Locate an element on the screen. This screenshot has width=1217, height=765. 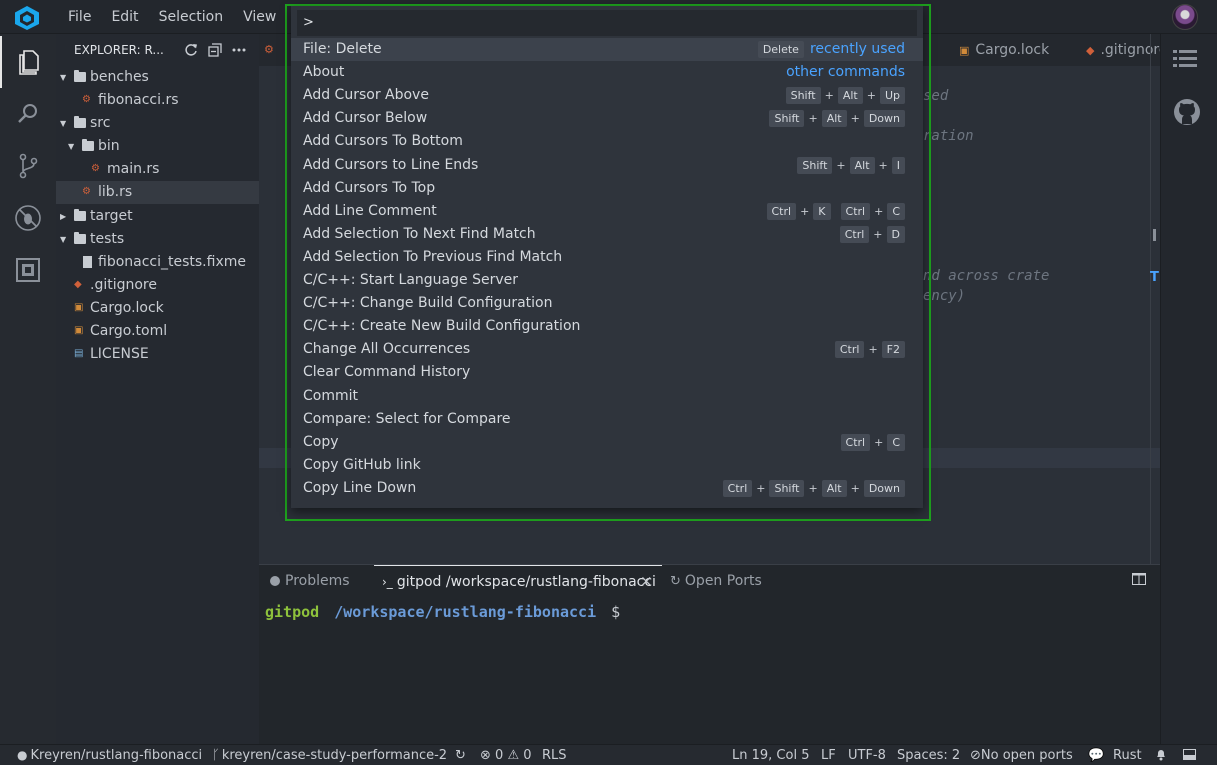
command-item: Copy Line Down Ctrl + Shift + Alt + Down is located at coordinates (607, 488).